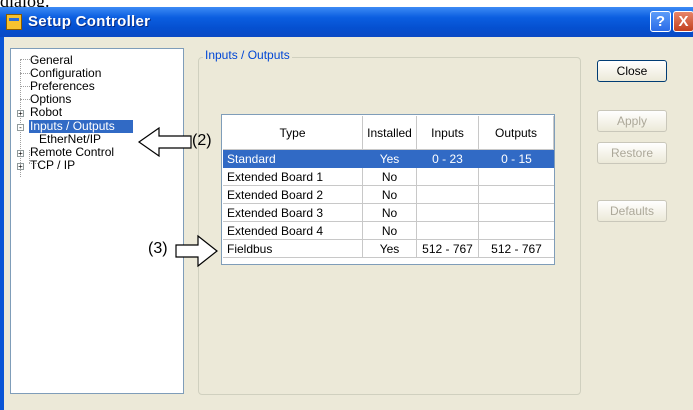 Image resolution: width=693 pixels, height=410 pixels. Describe the element at coordinates (177, 197) in the screenshot. I see `annotation-overlay` at that location.